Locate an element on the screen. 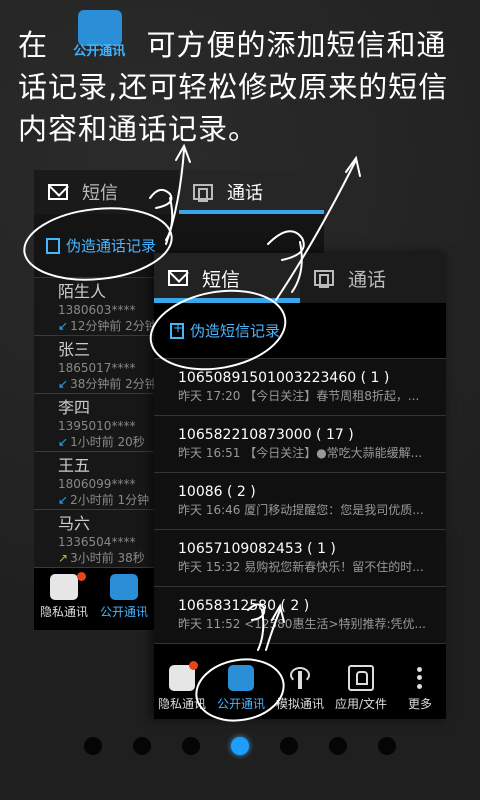  nav-more: 更多 is located at coordinates (420, 688).